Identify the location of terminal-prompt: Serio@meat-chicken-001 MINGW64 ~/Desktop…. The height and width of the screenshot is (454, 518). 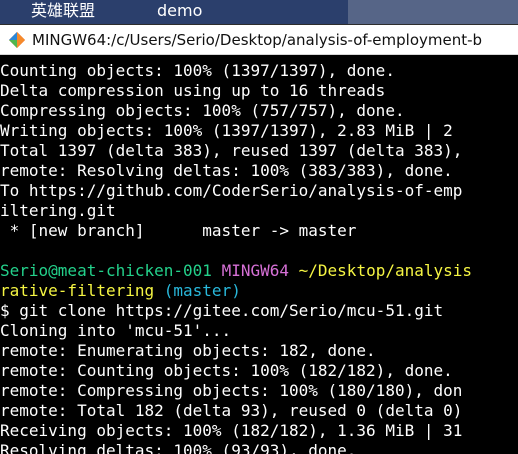
(259, 271).